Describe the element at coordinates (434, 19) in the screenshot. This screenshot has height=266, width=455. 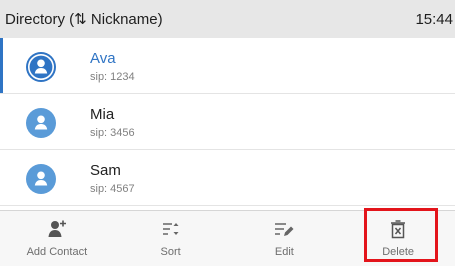
I see `clock: 15:44` at that location.